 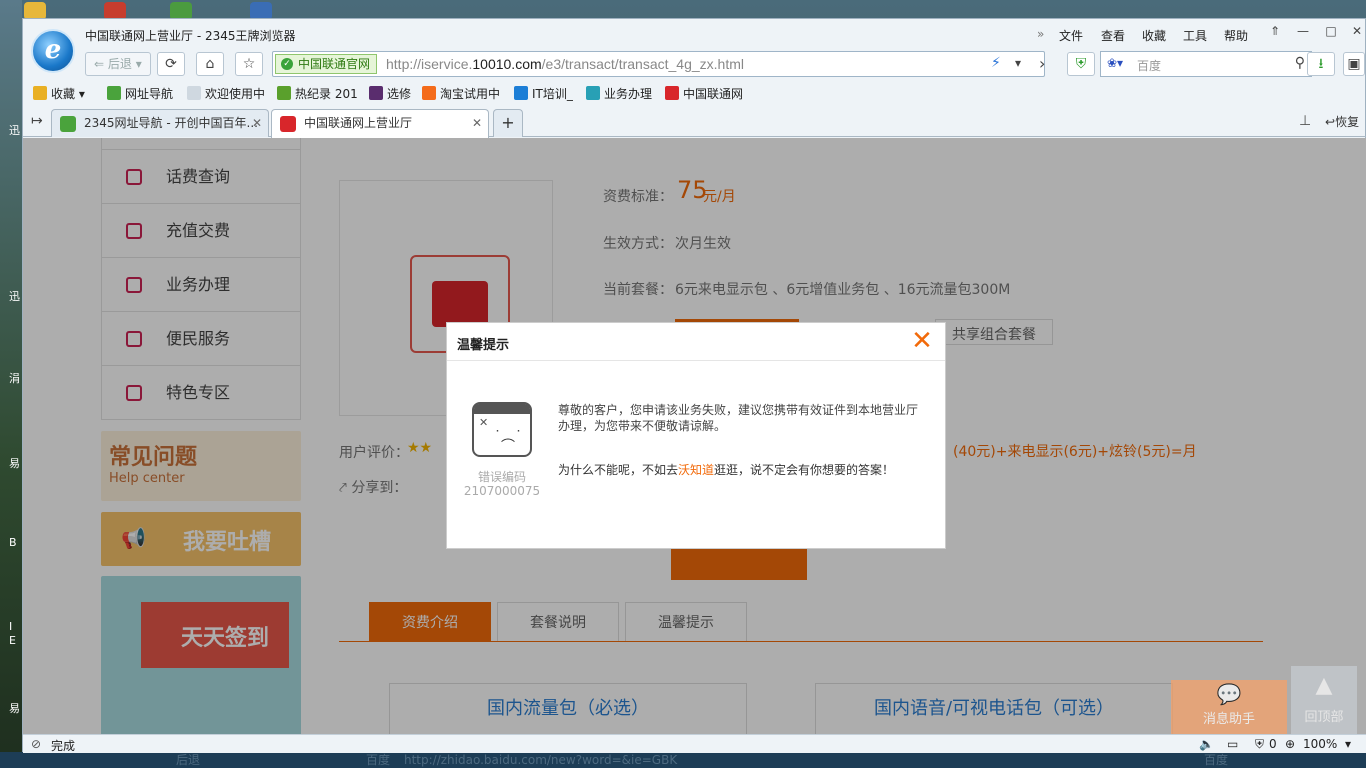 I want to click on fav-item-unicom: 中国联通网, so click(x=704, y=93).